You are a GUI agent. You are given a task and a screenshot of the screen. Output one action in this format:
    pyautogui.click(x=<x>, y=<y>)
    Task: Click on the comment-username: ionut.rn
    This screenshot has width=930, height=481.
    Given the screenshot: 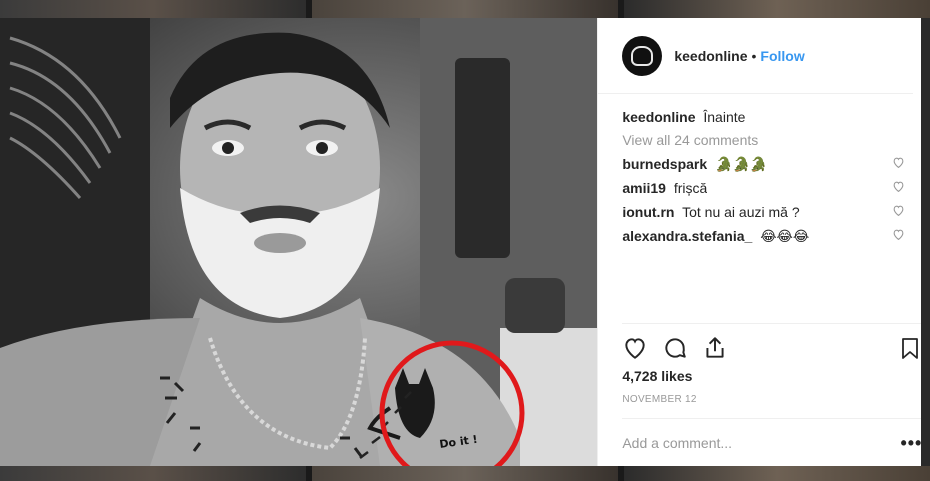 What is the action you would take?
    pyautogui.click(x=648, y=212)
    